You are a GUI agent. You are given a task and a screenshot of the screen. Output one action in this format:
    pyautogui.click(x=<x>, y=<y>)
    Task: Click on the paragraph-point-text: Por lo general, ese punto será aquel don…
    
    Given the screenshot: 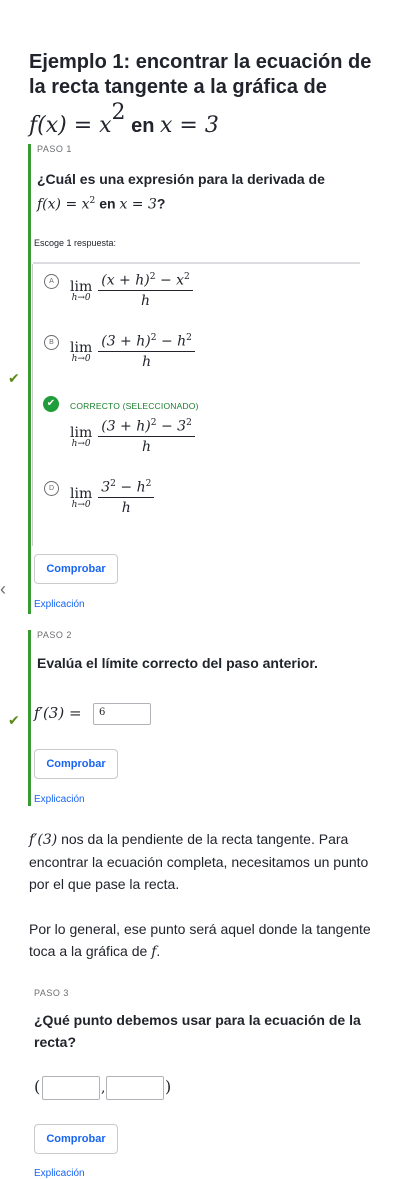 What is the action you would take?
    pyautogui.click(x=200, y=940)
    